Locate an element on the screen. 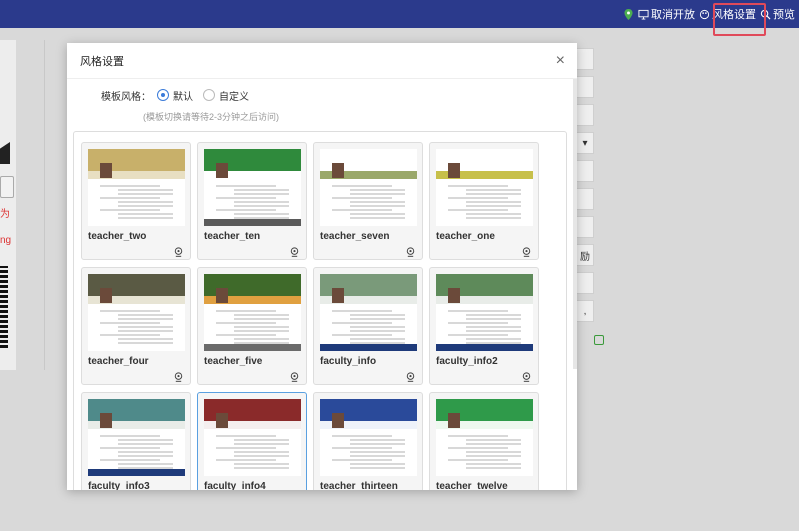  template-card: teacher_two is located at coordinates (136, 201).